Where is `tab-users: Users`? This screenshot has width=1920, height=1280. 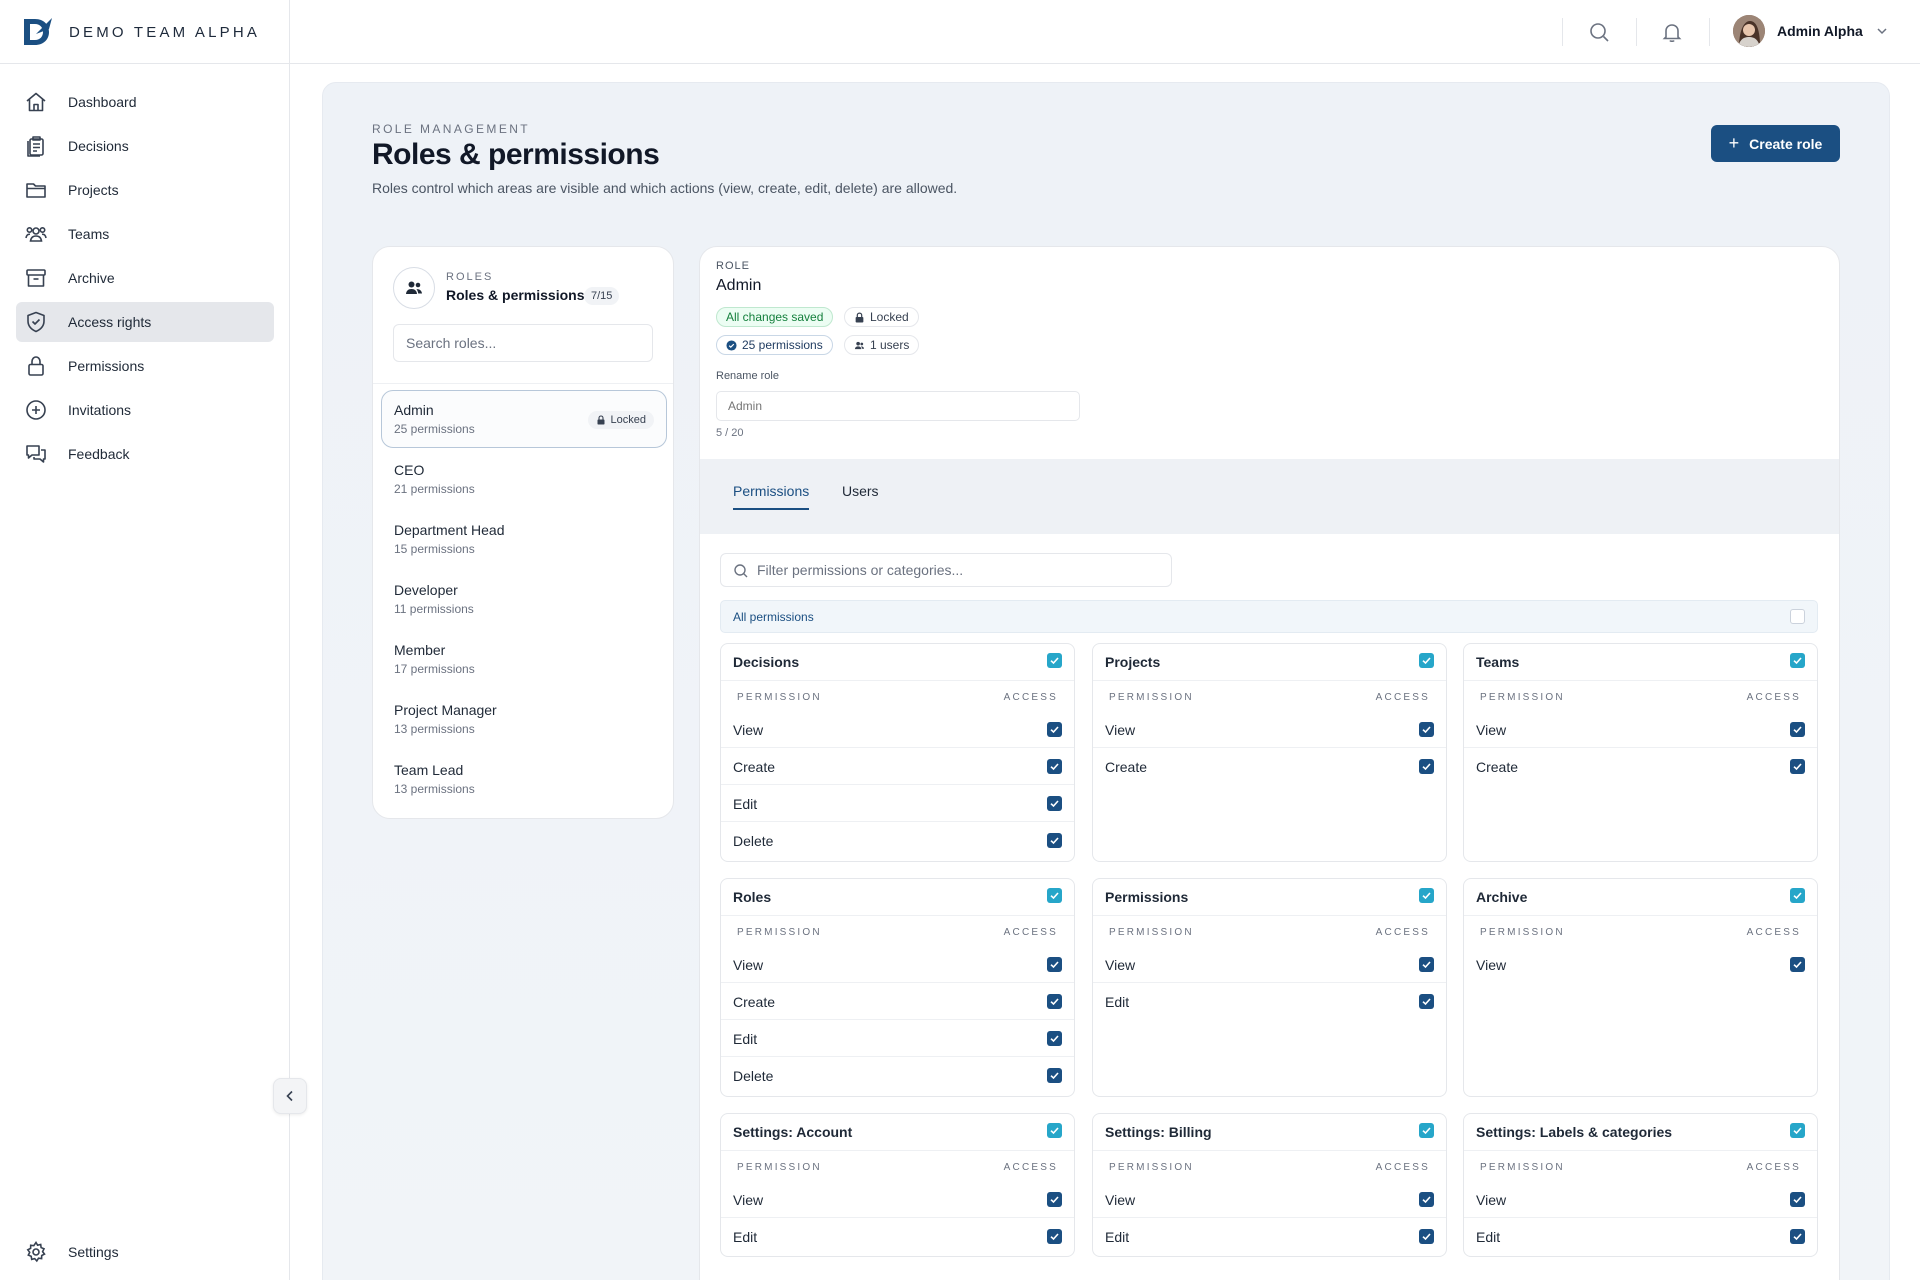 tab-users: Users is located at coordinates (860, 495).